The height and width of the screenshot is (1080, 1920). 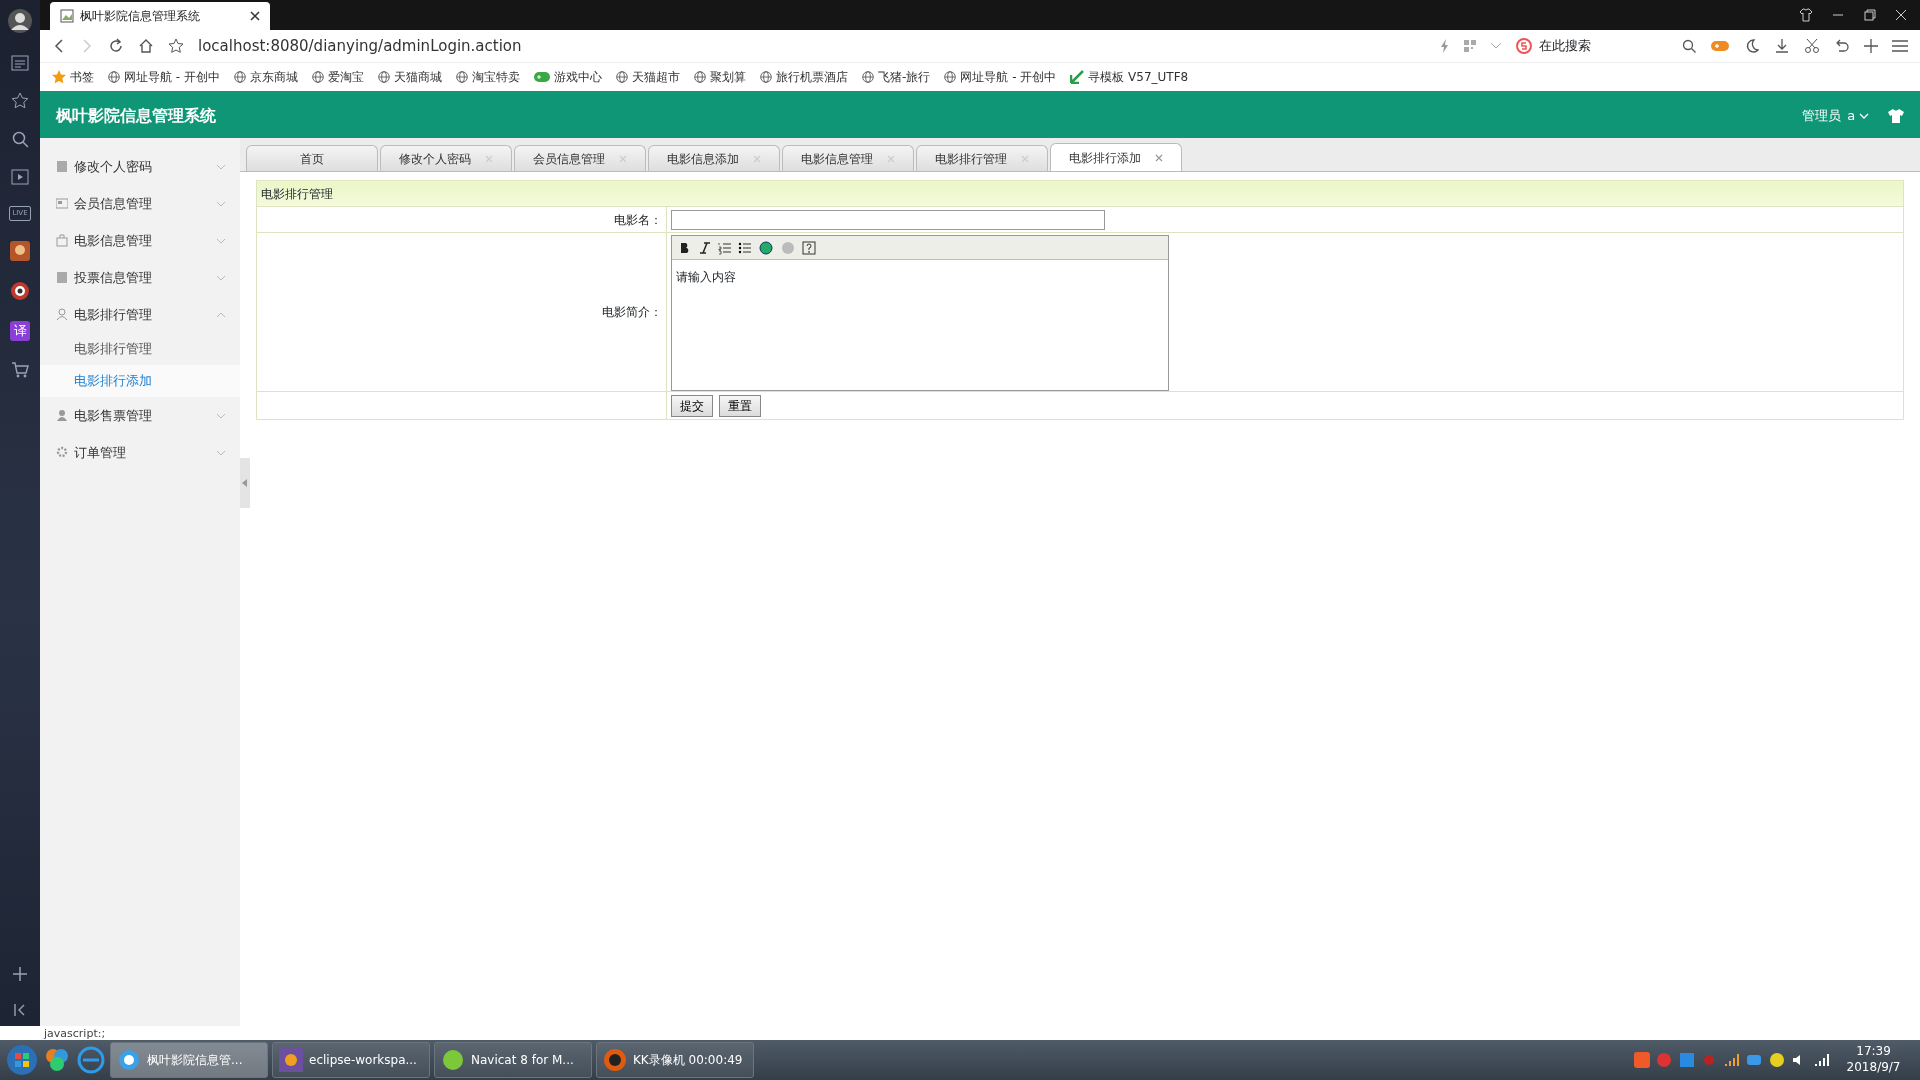 What do you see at coordinates (1873, 1052) in the screenshot?
I see `clock-time: 17:39` at bounding box center [1873, 1052].